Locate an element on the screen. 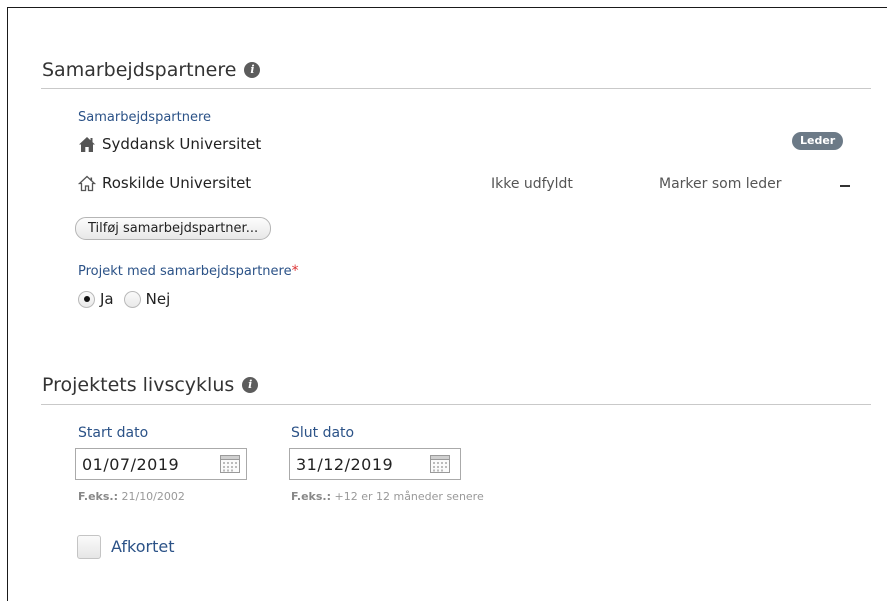  partner-name: Syddansk Universitet is located at coordinates (182, 144).